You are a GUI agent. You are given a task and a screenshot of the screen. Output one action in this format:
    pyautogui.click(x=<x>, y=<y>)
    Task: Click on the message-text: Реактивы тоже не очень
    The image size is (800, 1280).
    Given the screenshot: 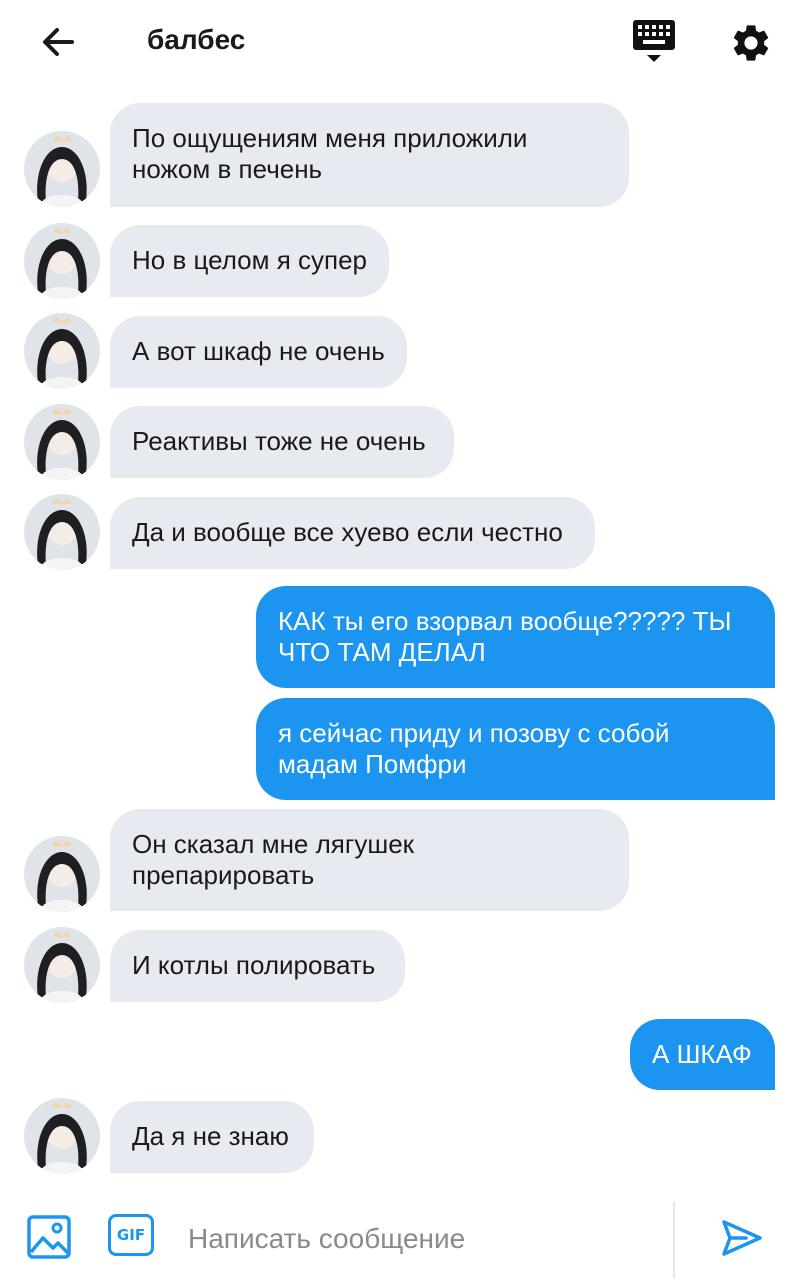 What is the action you would take?
    pyautogui.click(x=279, y=441)
    